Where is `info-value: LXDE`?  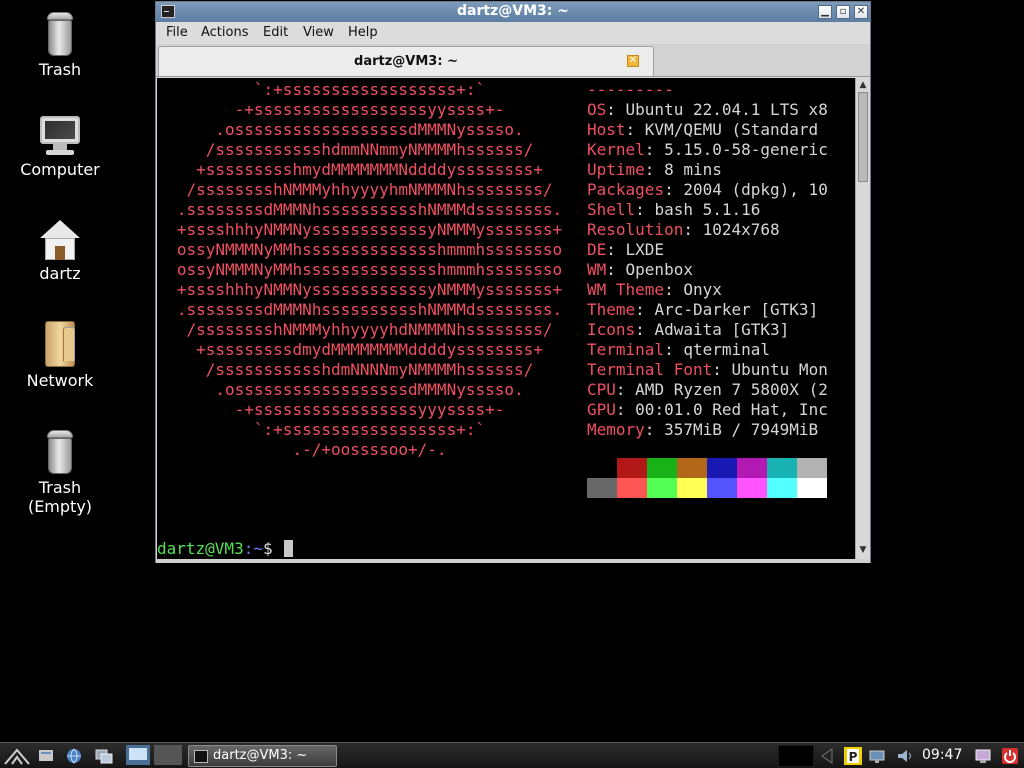
info-value: LXDE is located at coordinates (645, 249).